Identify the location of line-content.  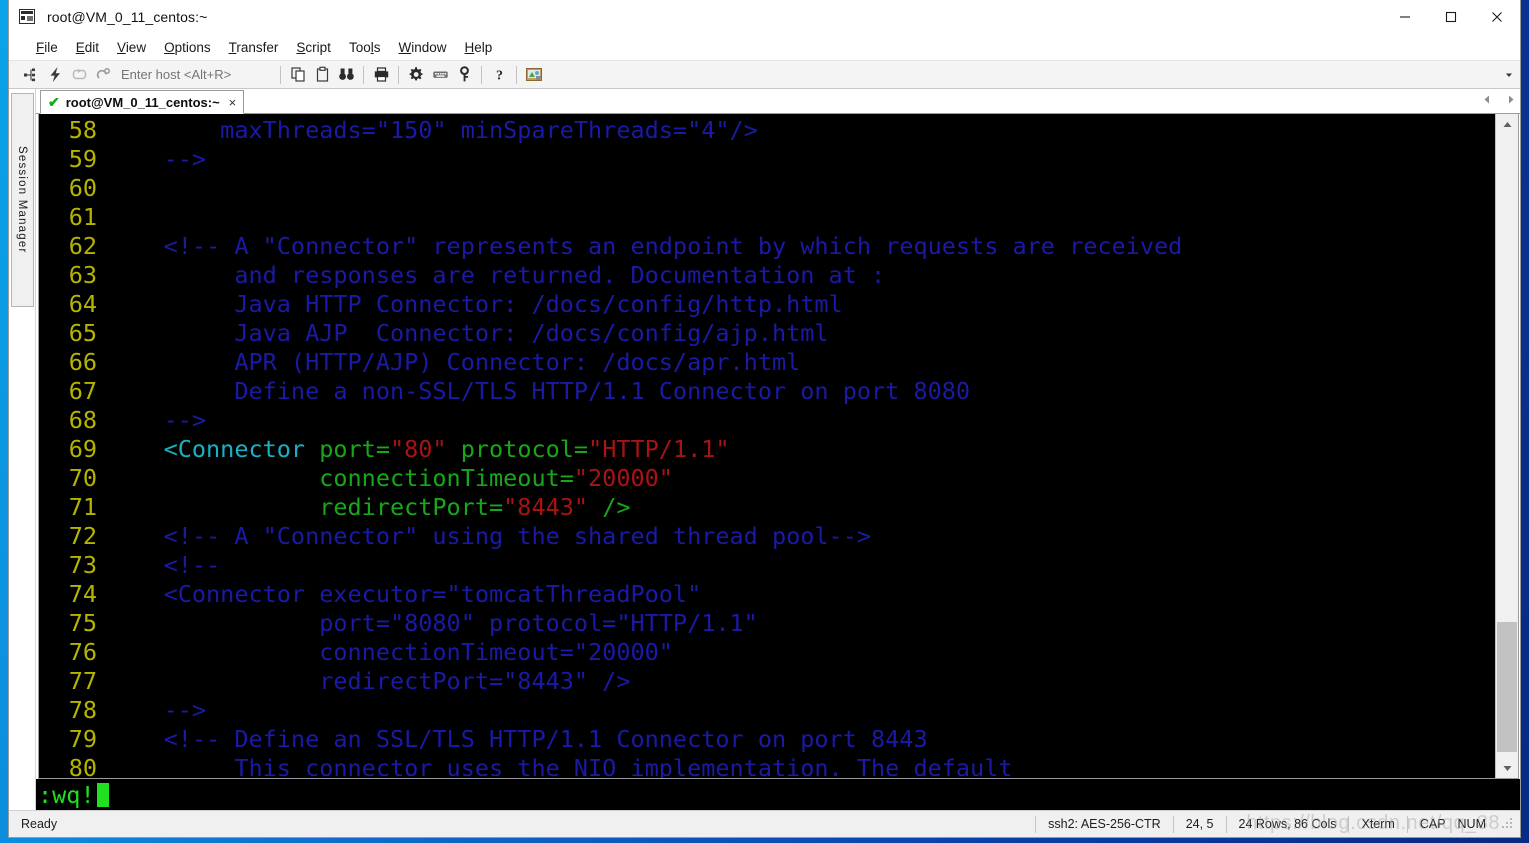
(801, 188).